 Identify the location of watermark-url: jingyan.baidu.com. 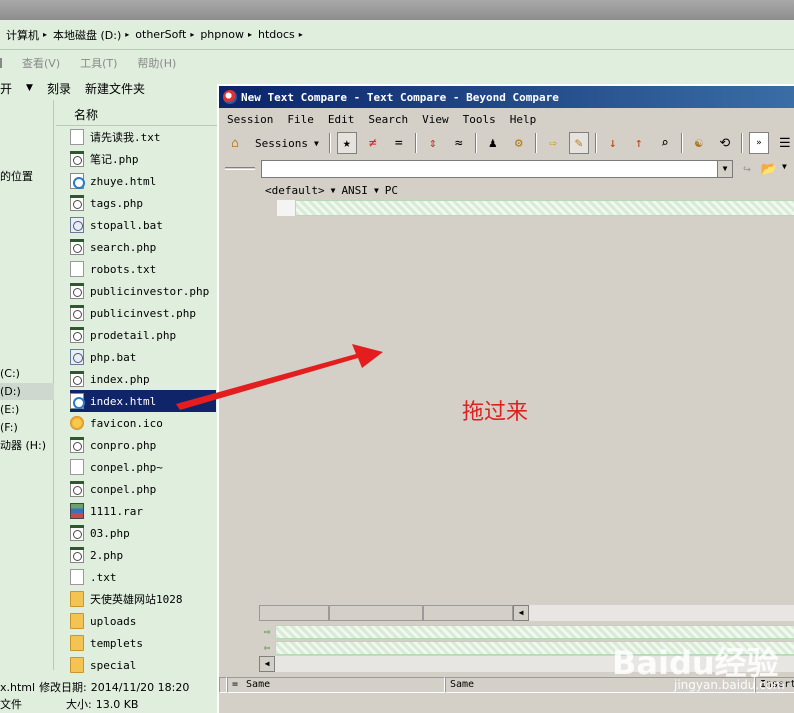
(729, 685).